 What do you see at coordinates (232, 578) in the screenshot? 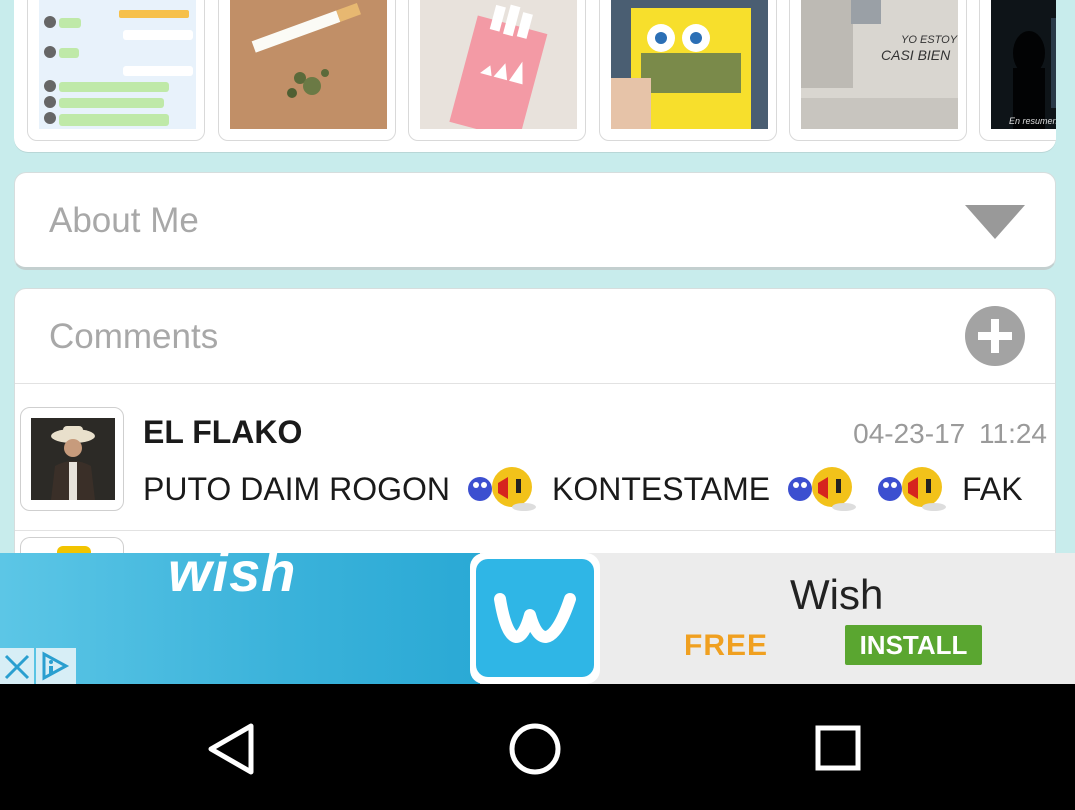
I see `ad-brand-word: wish` at bounding box center [232, 578].